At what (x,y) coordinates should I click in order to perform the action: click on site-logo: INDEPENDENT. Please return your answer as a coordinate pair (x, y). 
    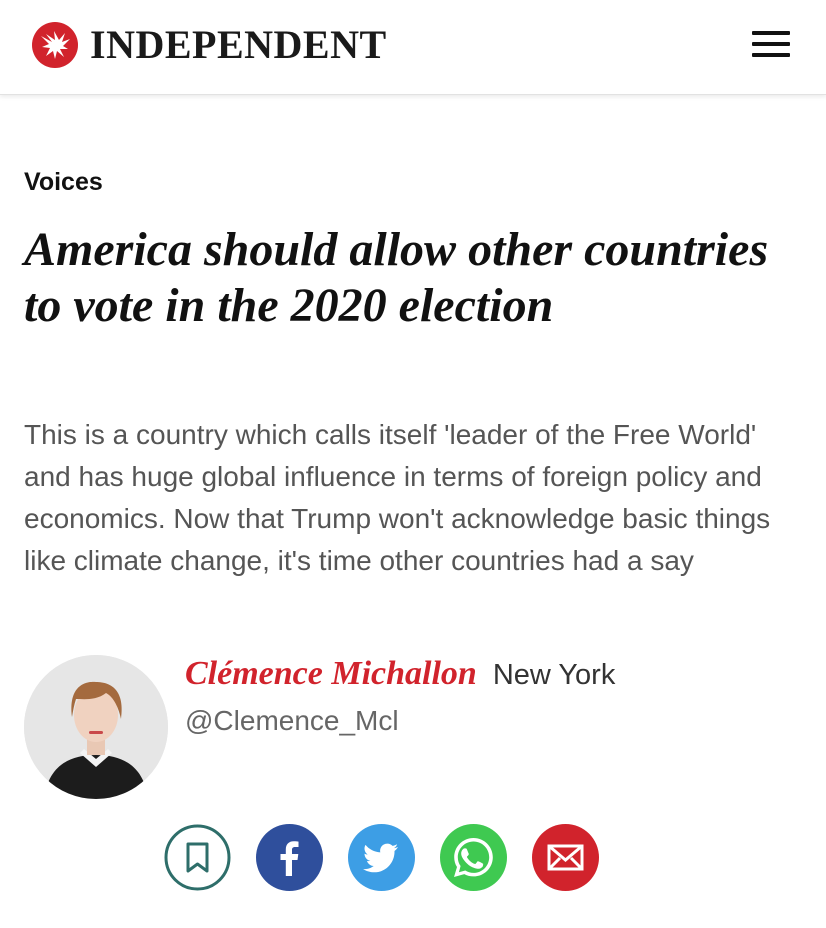
    Looking at the image, I should click on (209, 45).